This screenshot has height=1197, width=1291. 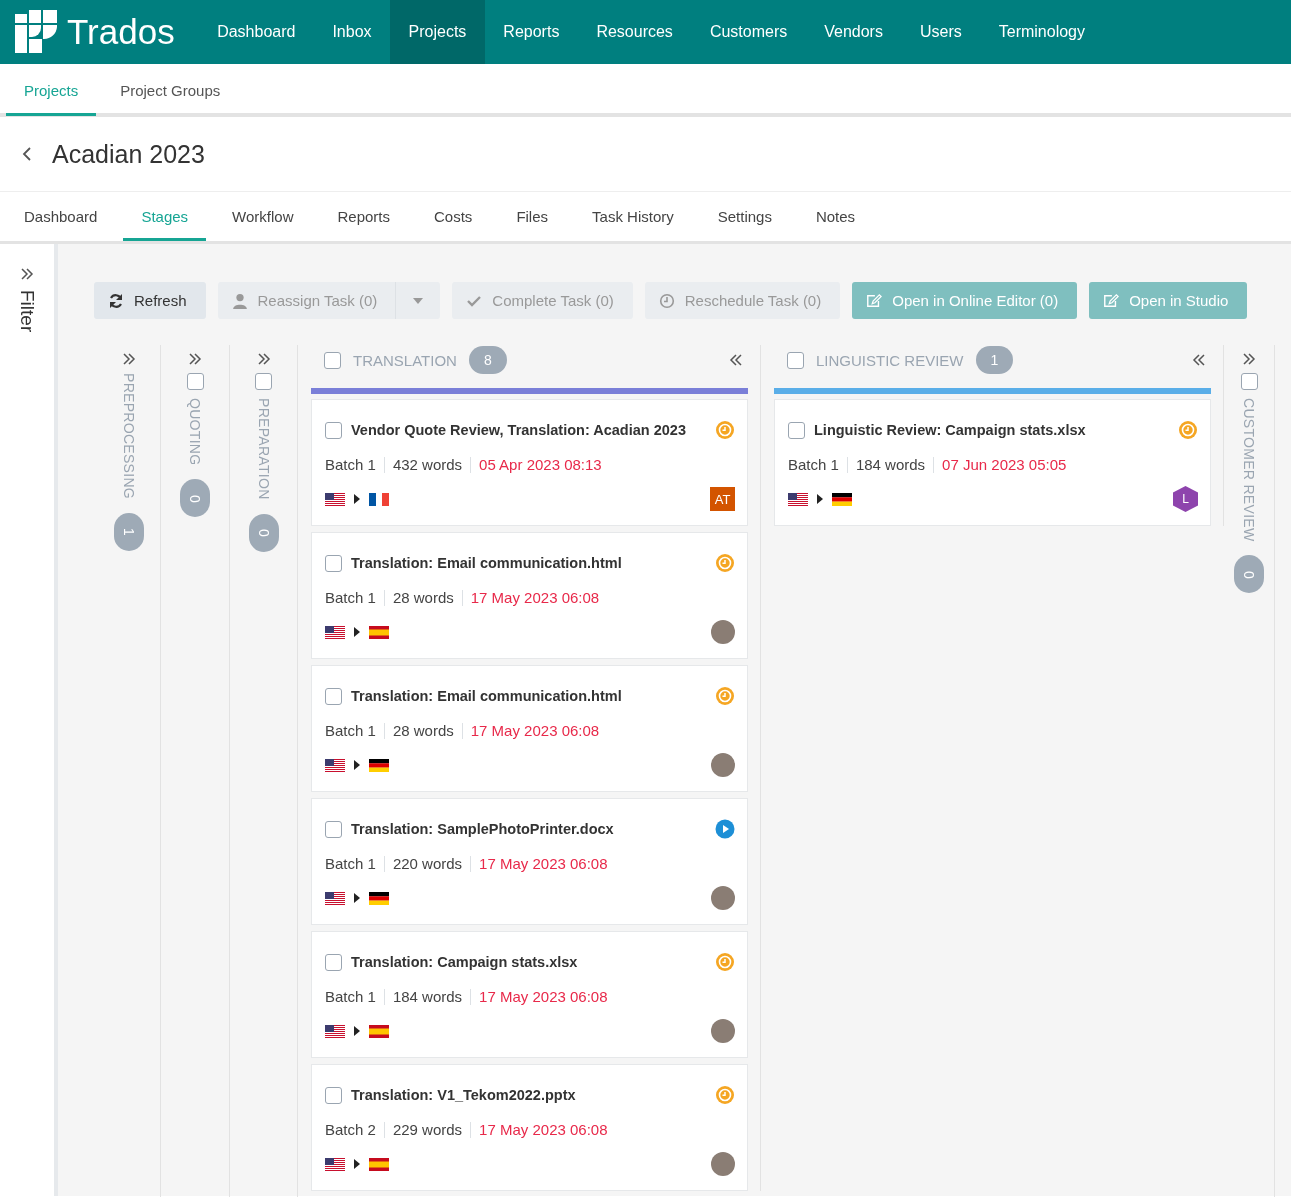 I want to click on assignee-initials: L, so click(x=1185, y=499).